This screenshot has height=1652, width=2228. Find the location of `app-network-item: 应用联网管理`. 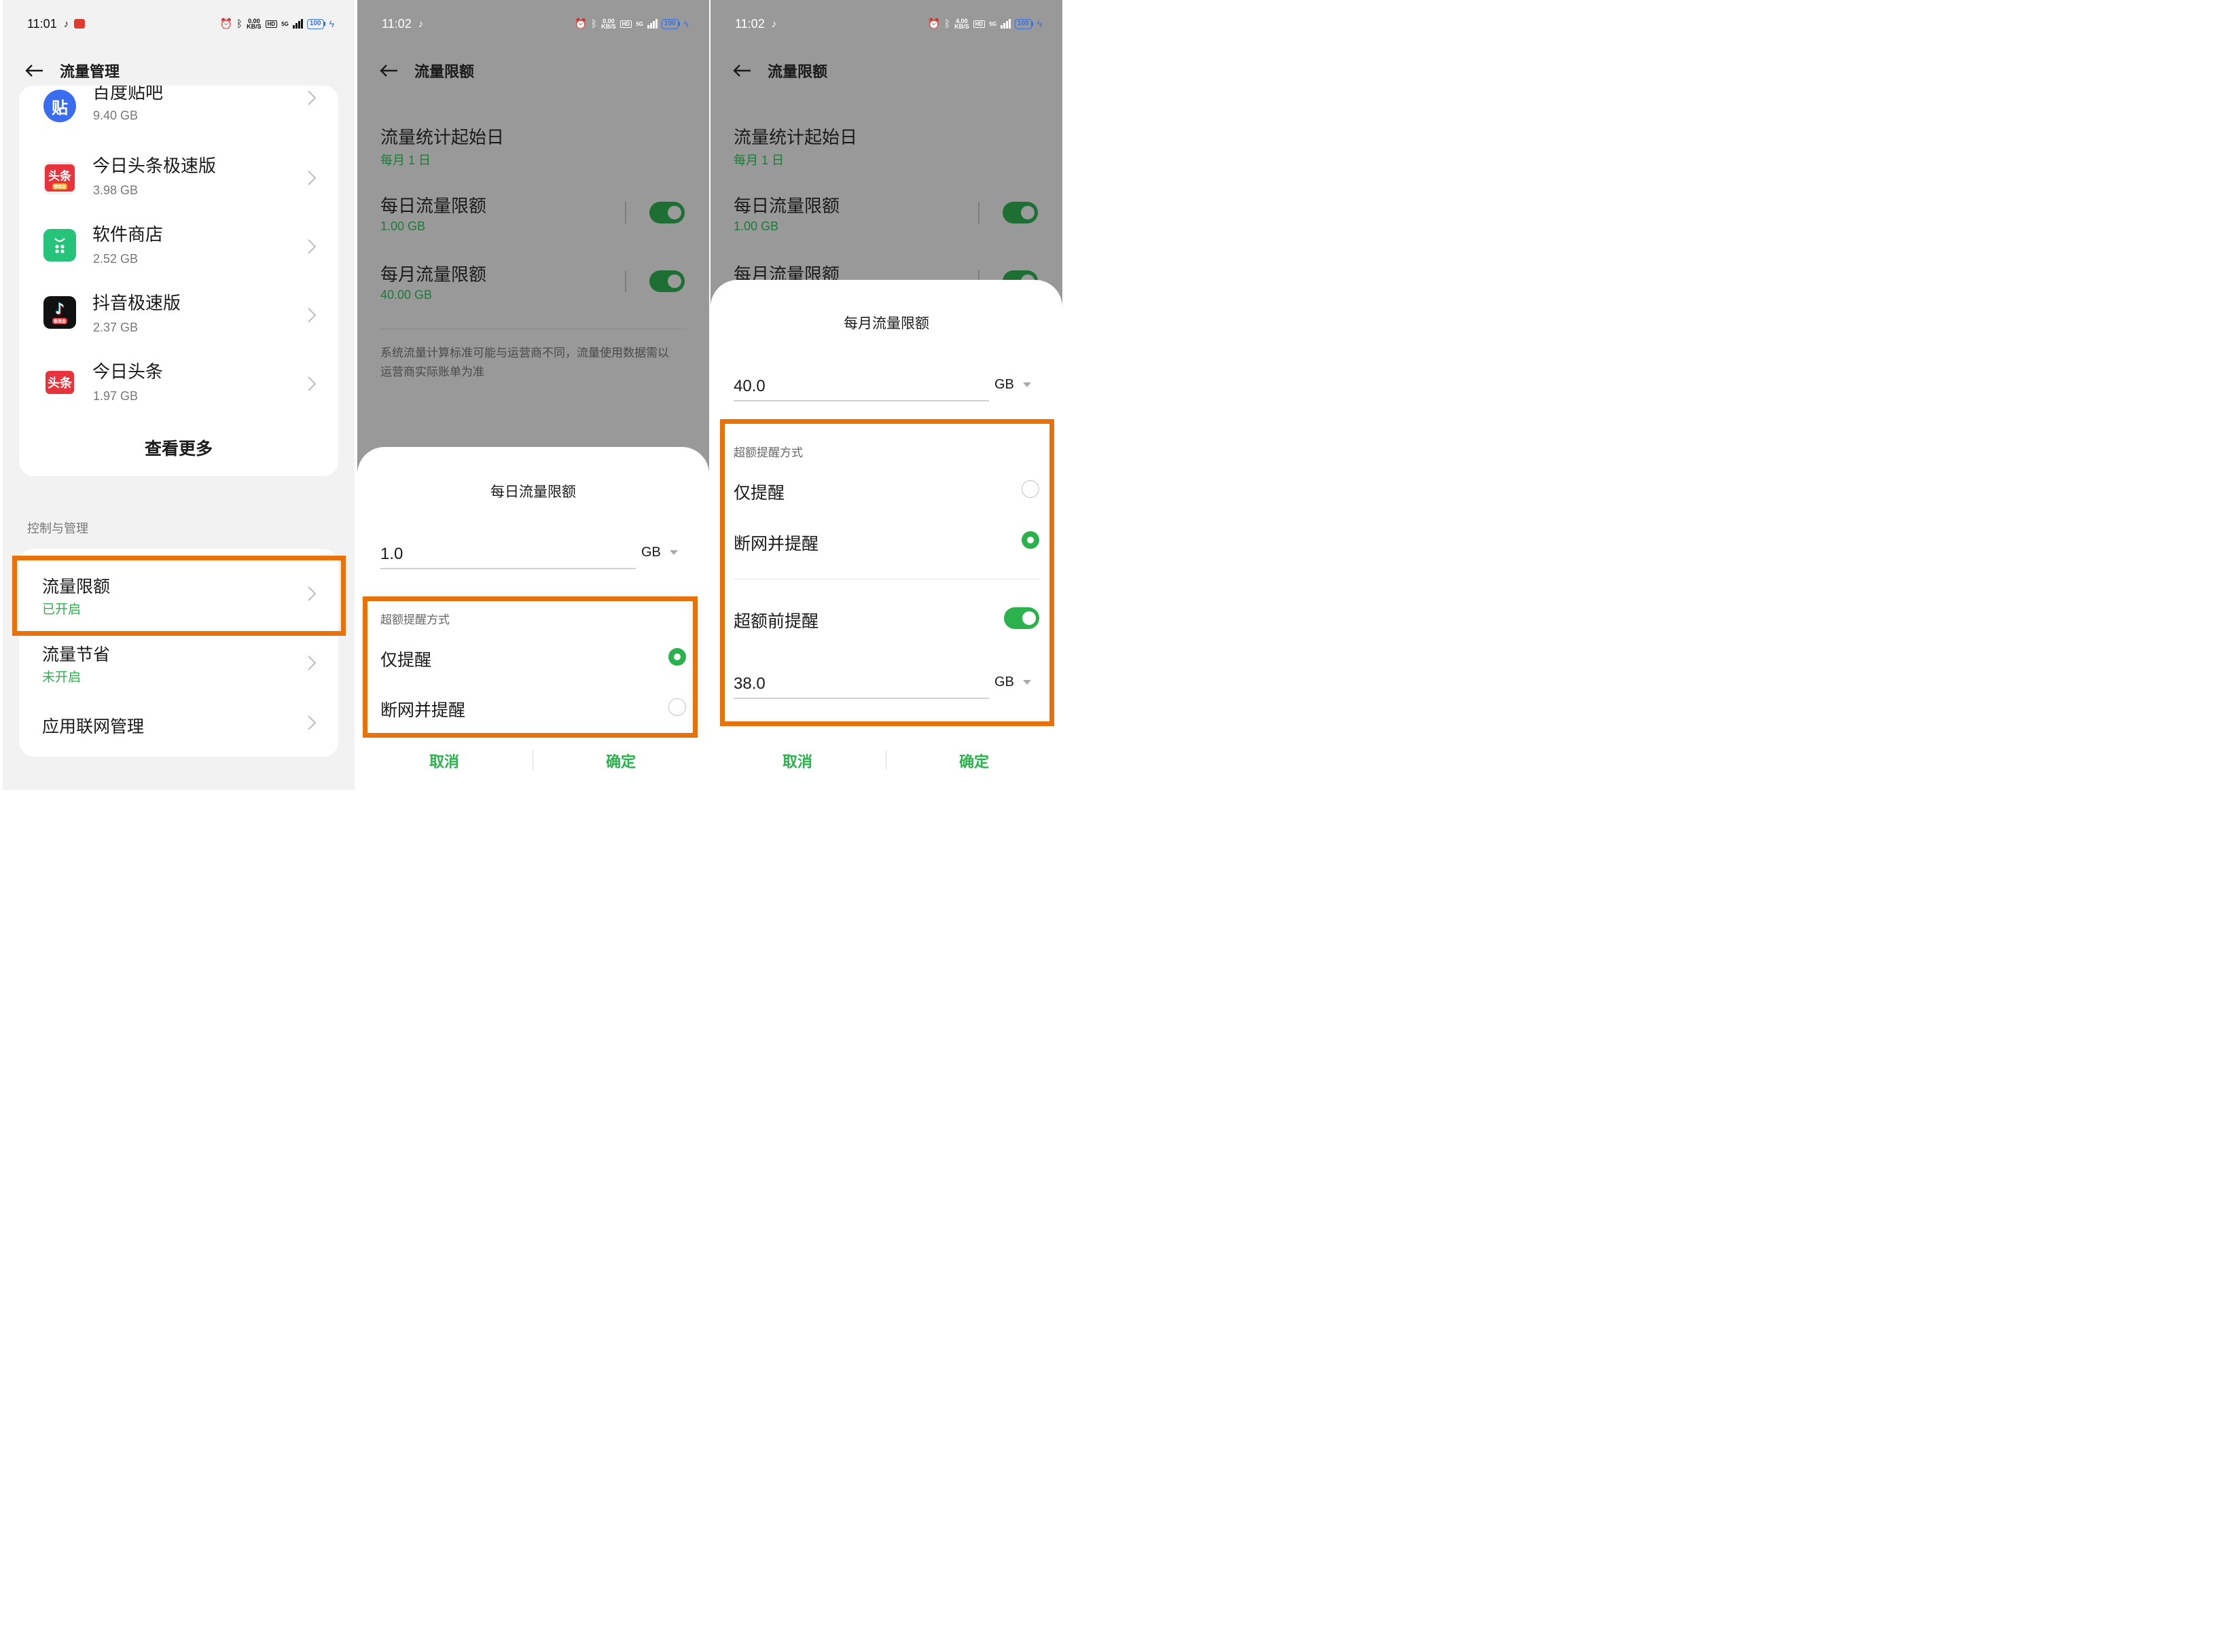

app-network-item: 应用联网管理 is located at coordinates (178, 730).